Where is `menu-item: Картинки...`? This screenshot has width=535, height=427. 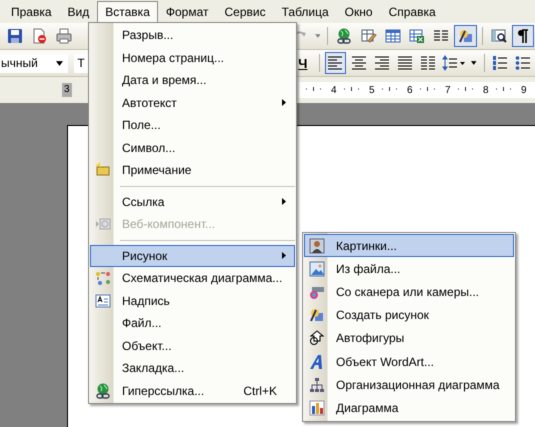
menu-item: Картинки... is located at coordinates (409, 246).